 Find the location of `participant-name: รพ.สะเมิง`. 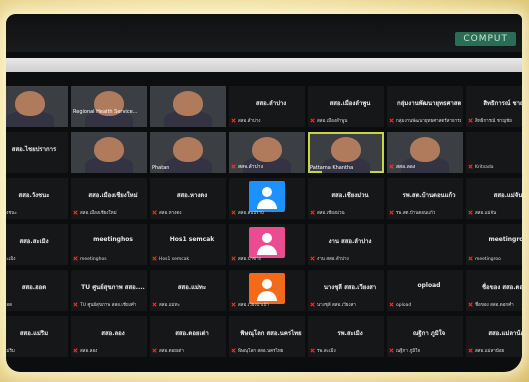

participant-name: รพ.สะเมิง is located at coordinates (350, 333).